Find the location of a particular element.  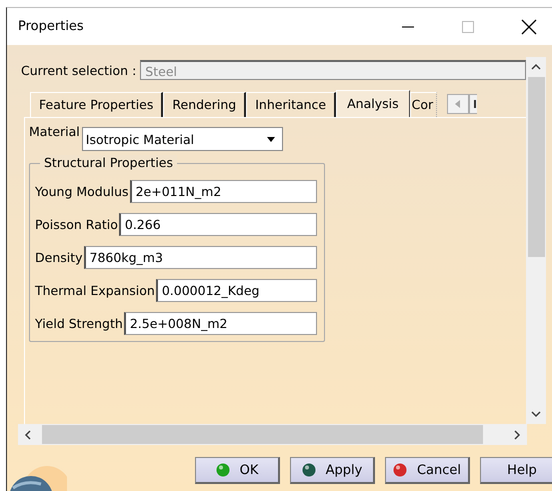

vertical-scrollbar is located at coordinates (536, 240).